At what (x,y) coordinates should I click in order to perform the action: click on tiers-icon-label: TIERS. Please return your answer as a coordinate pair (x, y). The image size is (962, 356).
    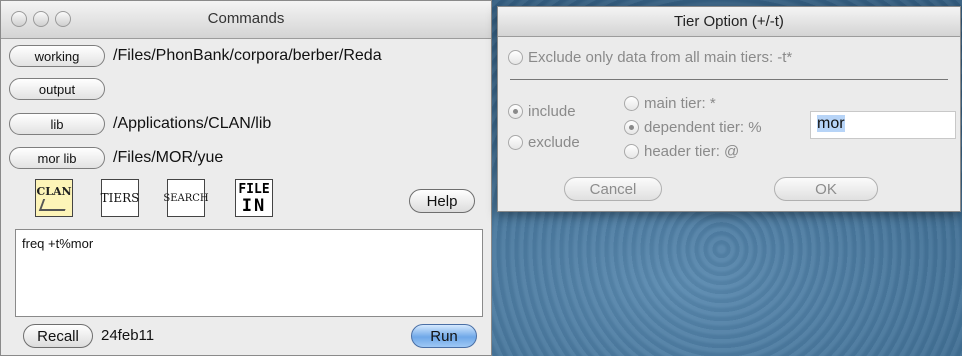
    Looking at the image, I should click on (120, 198).